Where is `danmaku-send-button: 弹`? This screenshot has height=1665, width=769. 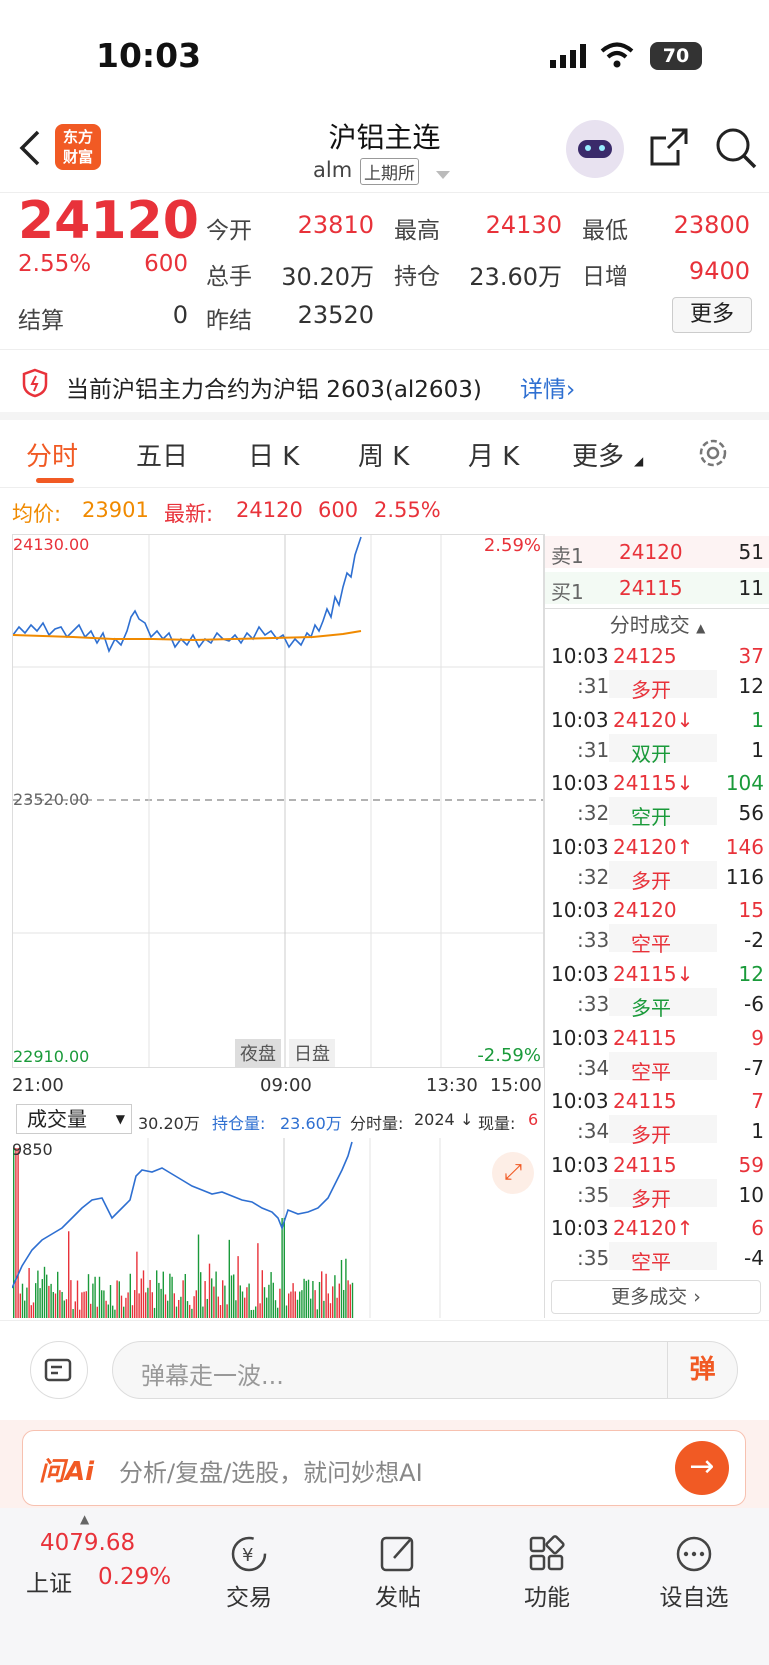 danmaku-send-button: 弹 is located at coordinates (702, 1370).